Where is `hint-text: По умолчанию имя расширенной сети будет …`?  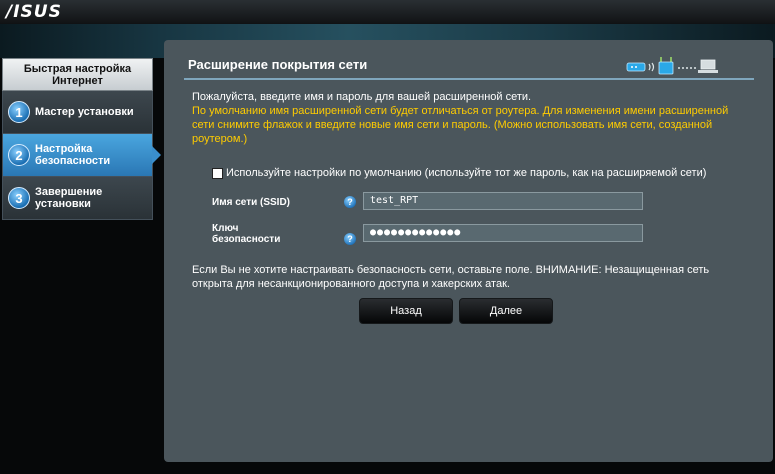
hint-text: По умолчанию имя расширенной сети будет … is located at coordinates (460, 125).